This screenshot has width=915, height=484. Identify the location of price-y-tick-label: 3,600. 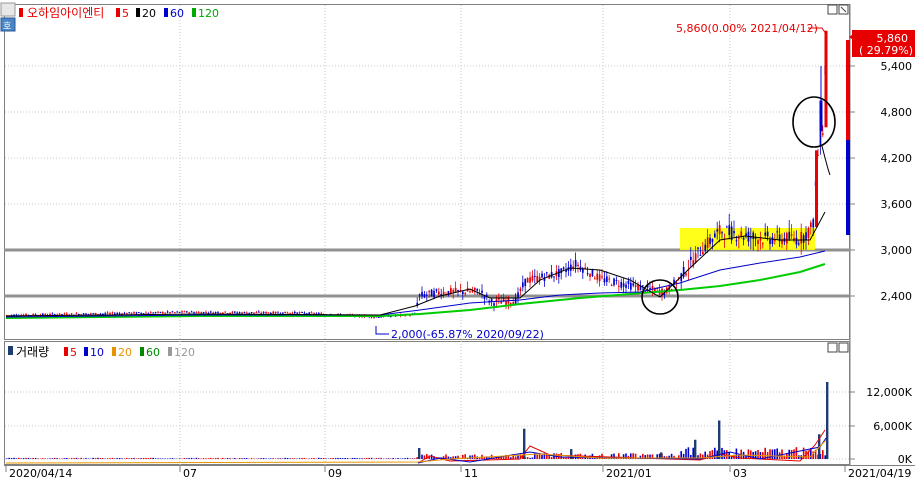
(897, 204).